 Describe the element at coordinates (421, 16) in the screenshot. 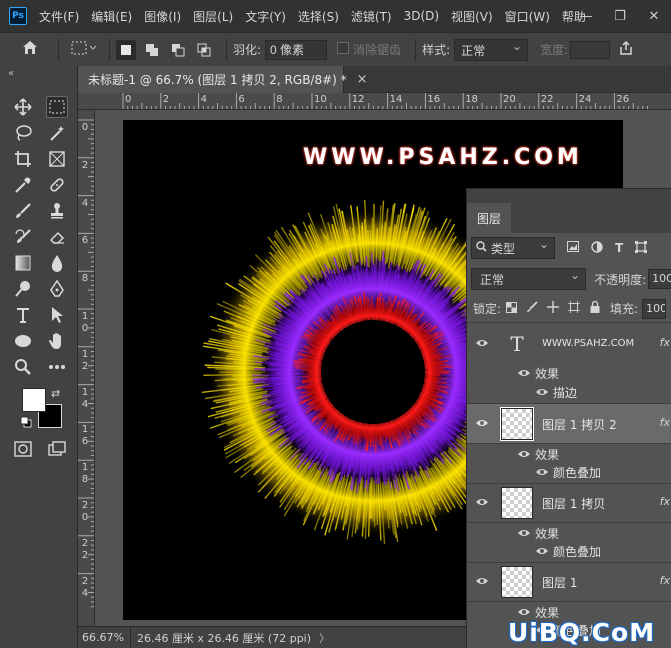

I see `menu-3d: 3D(D)` at that location.